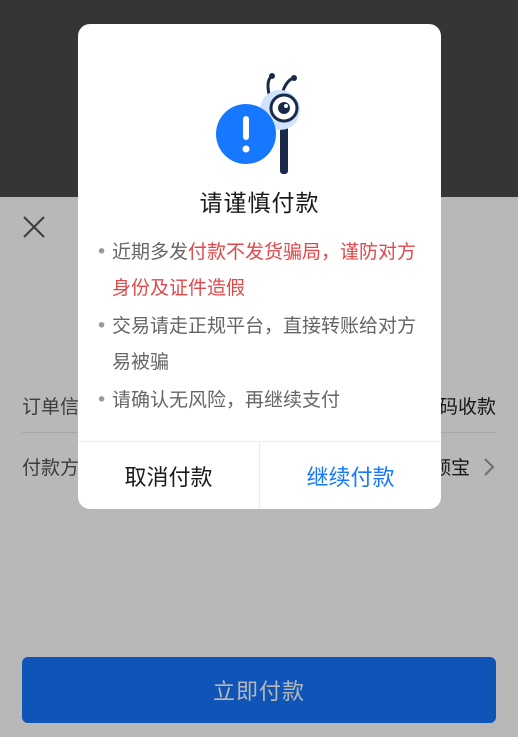 This screenshot has height=737, width=518. Describe the element at coordinates (226, 400) in the screenshot. I see `warning-item-3-text: 请确认无风险，再继续支付` at that location.